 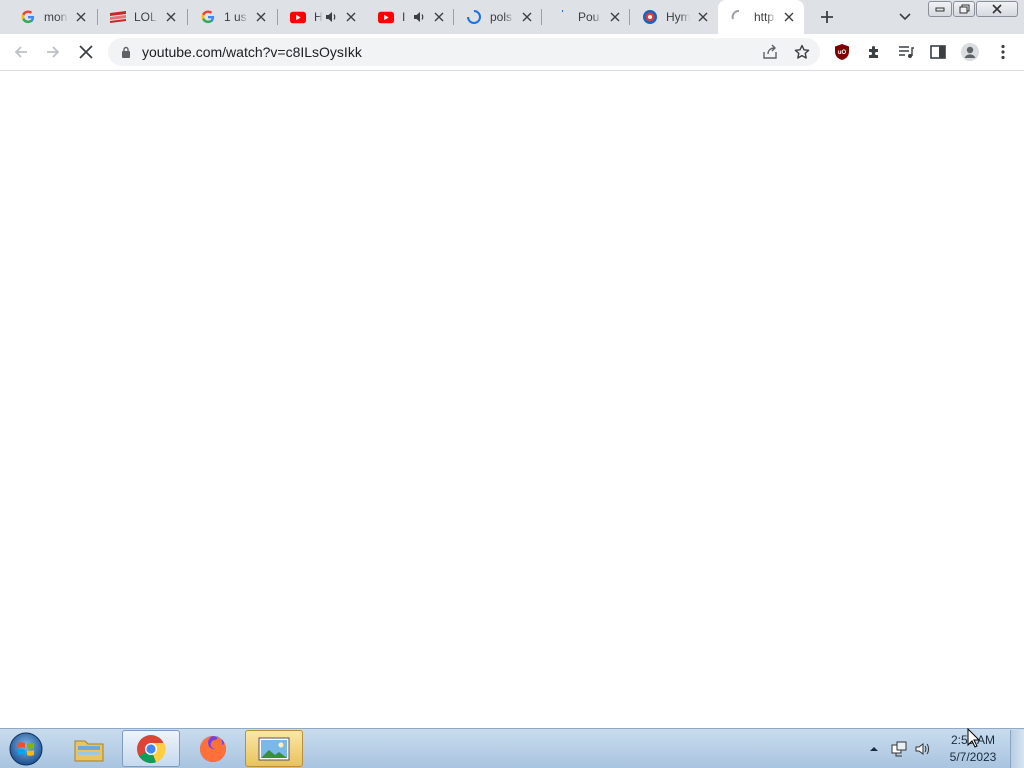 I want to click on minimize-icon, so click(x=940, y=9).